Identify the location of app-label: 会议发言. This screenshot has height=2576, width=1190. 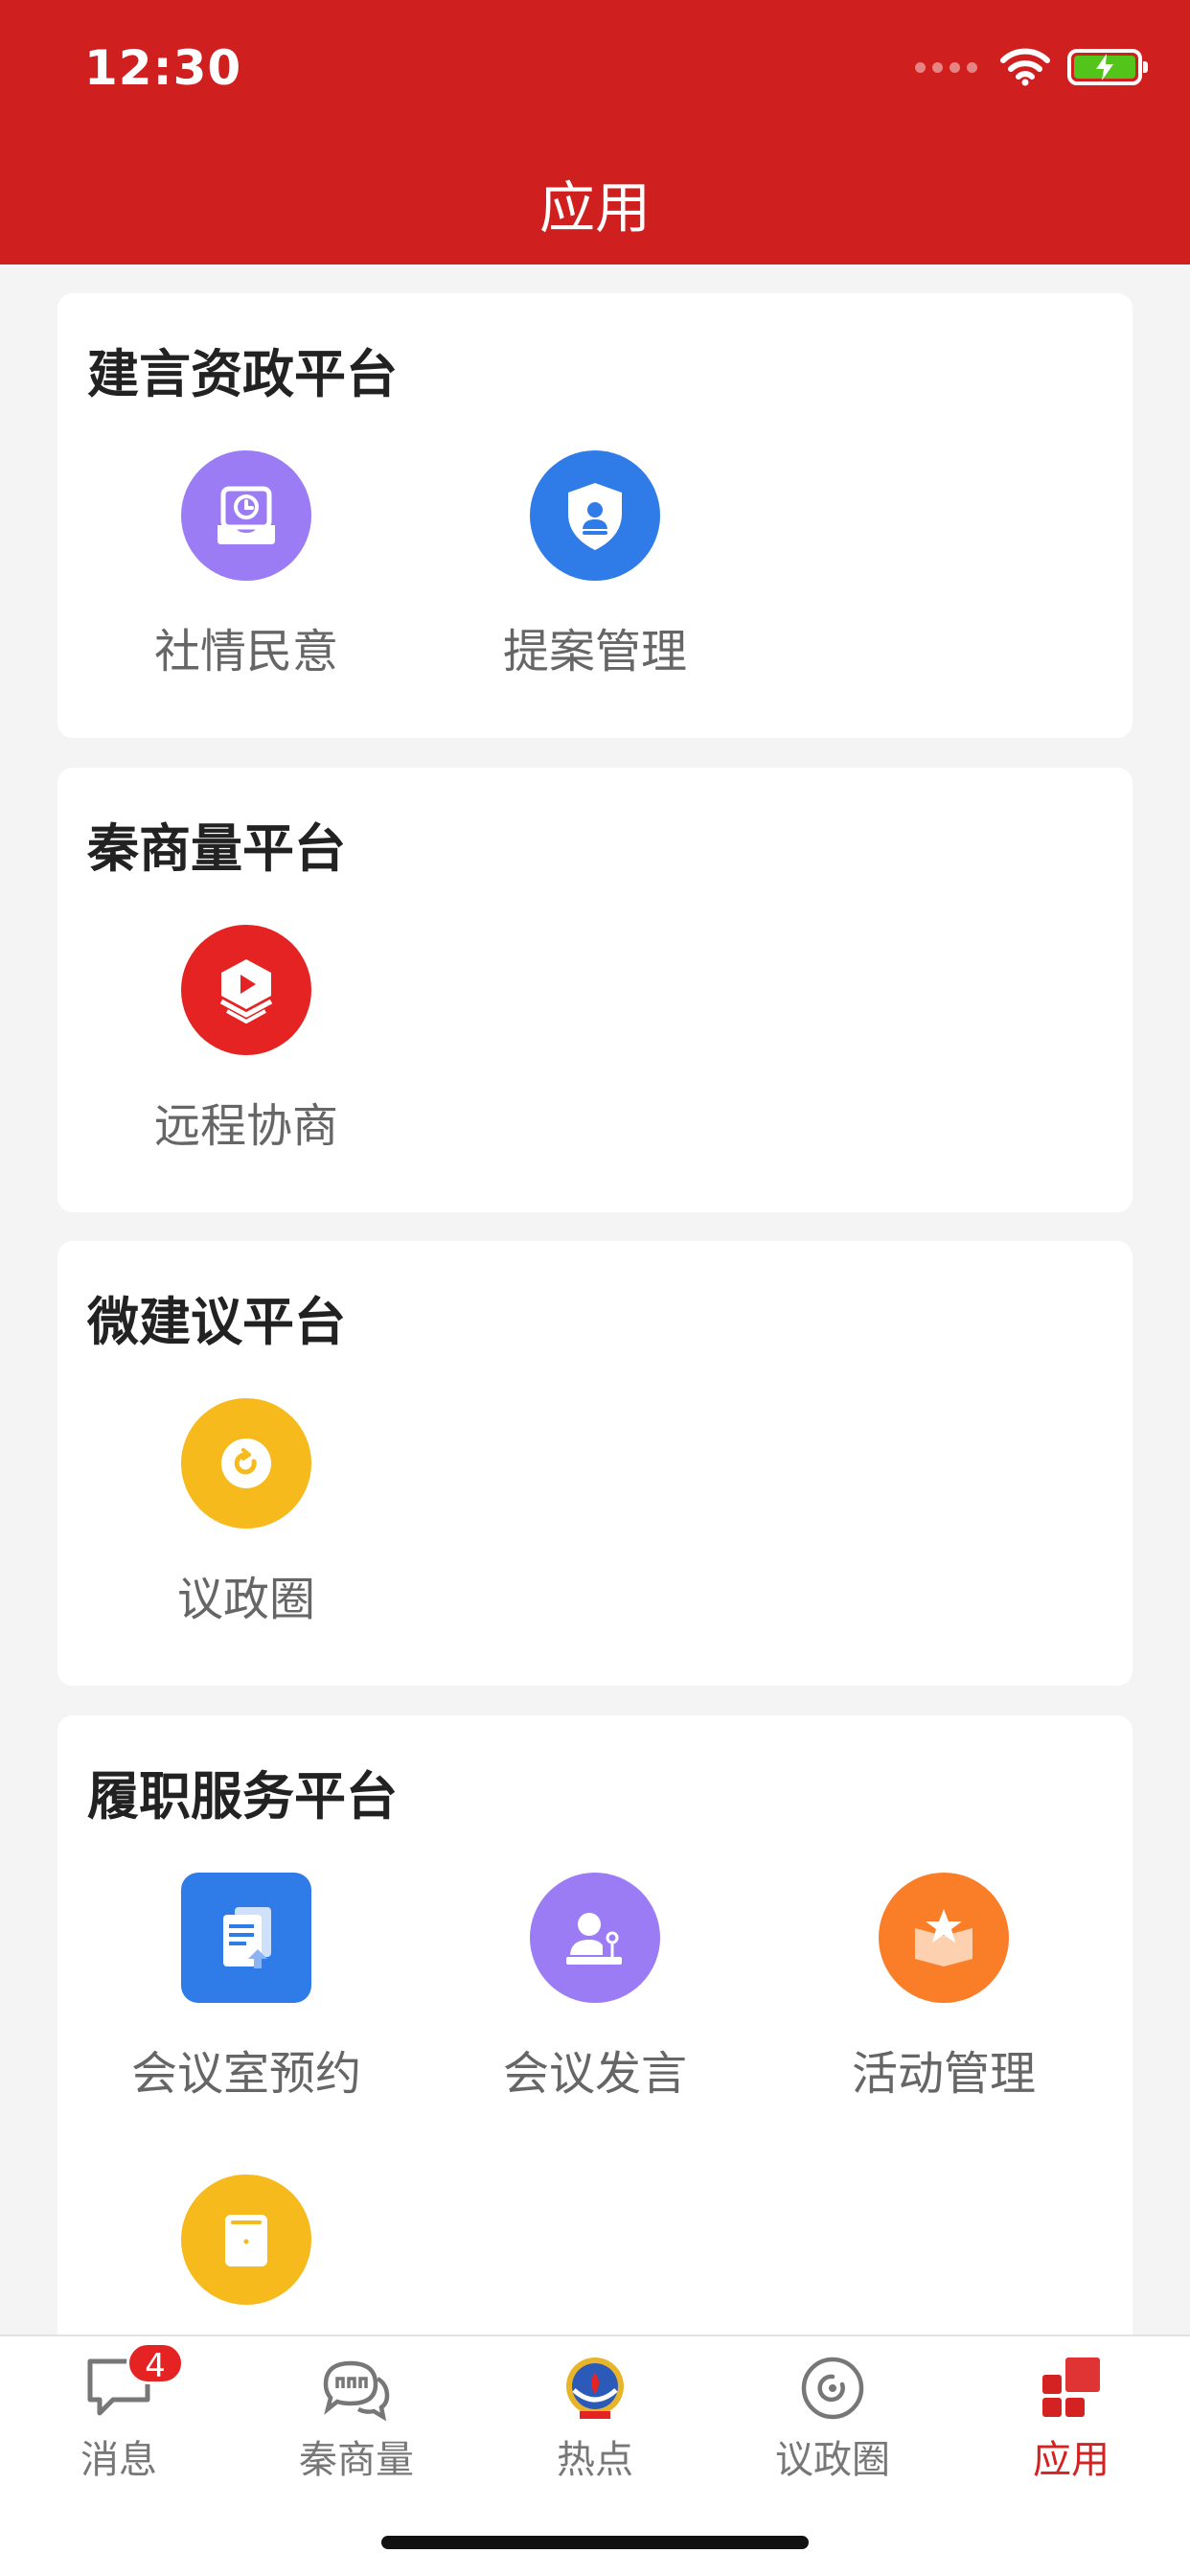
(594, 2074).